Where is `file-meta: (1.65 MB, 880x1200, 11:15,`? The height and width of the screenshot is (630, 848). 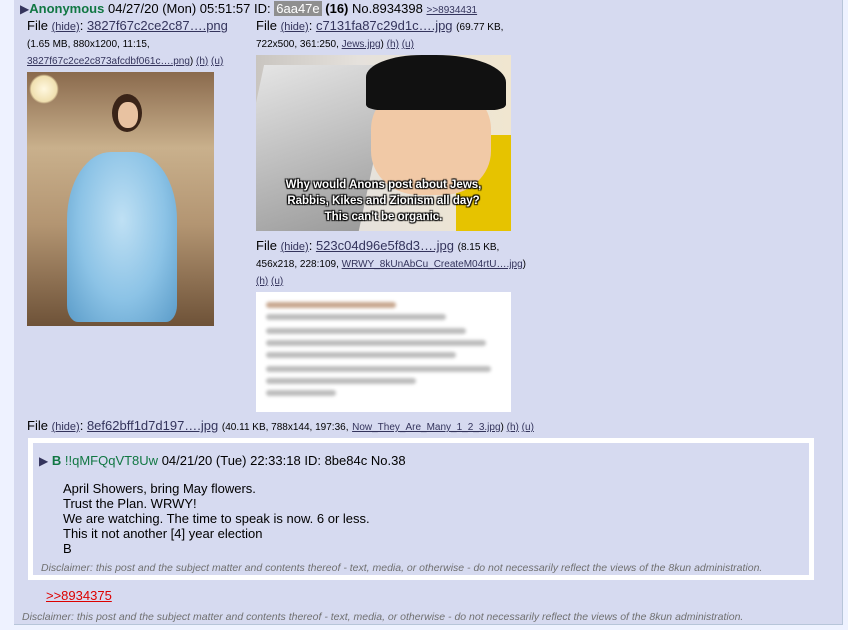 file-meta: (1.65 MB, 880x1200, 11:15, is located at coordinates (88, 44).